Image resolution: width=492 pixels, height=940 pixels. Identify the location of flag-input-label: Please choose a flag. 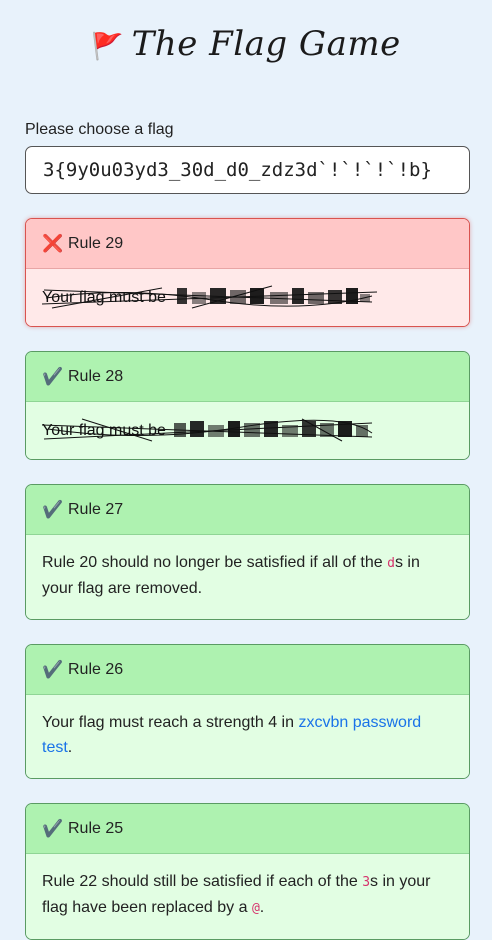
(99, 129).